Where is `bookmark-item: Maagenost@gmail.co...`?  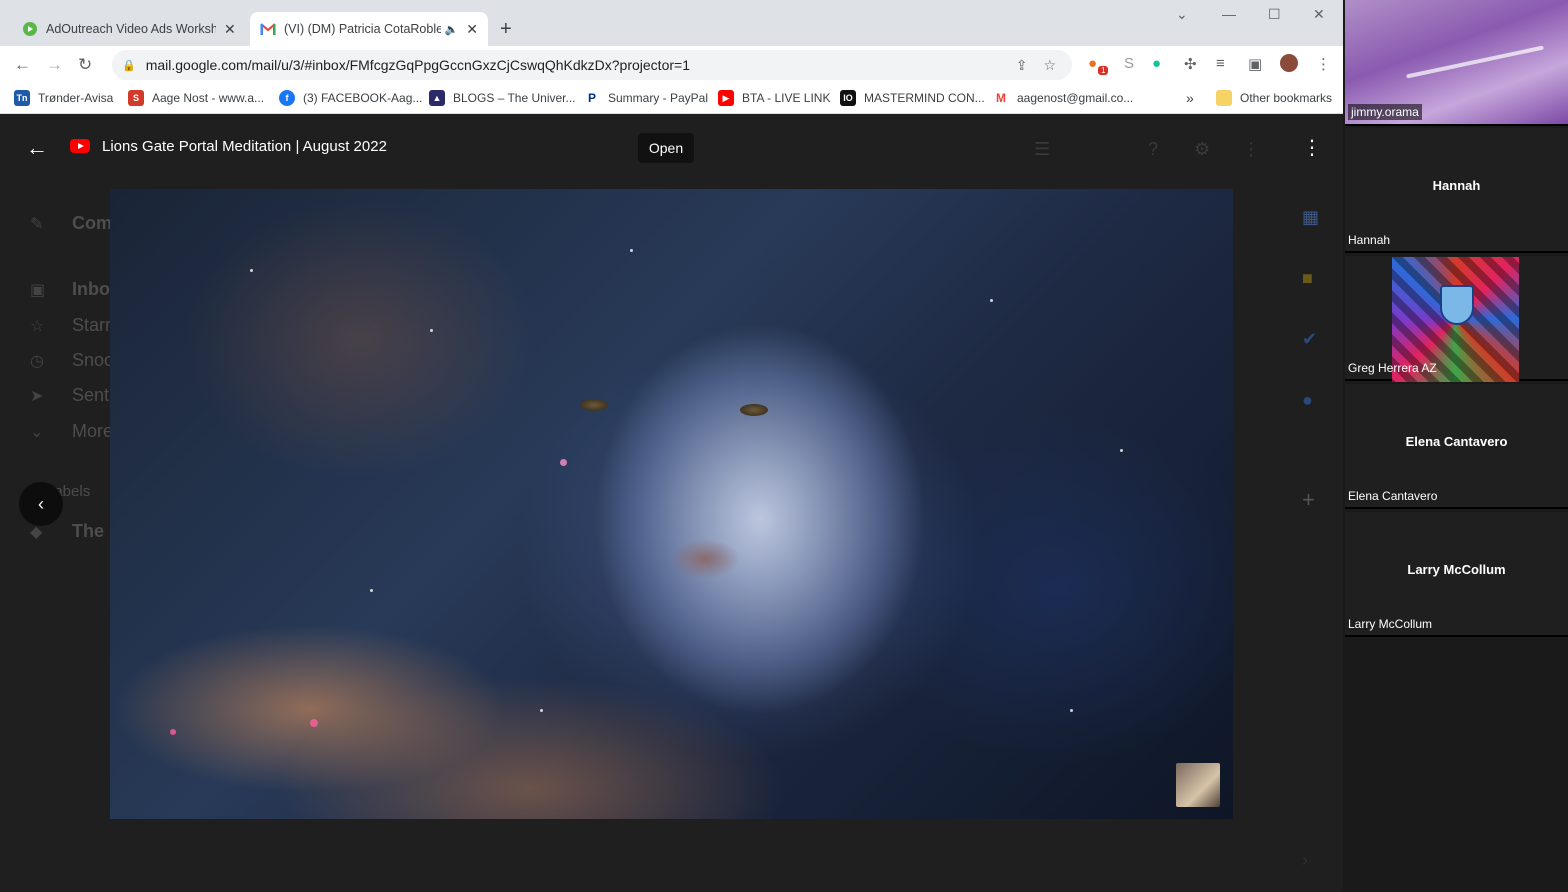 bookmark-item: Maagenost@gmail.co... is located at coordinates (1063, 98).